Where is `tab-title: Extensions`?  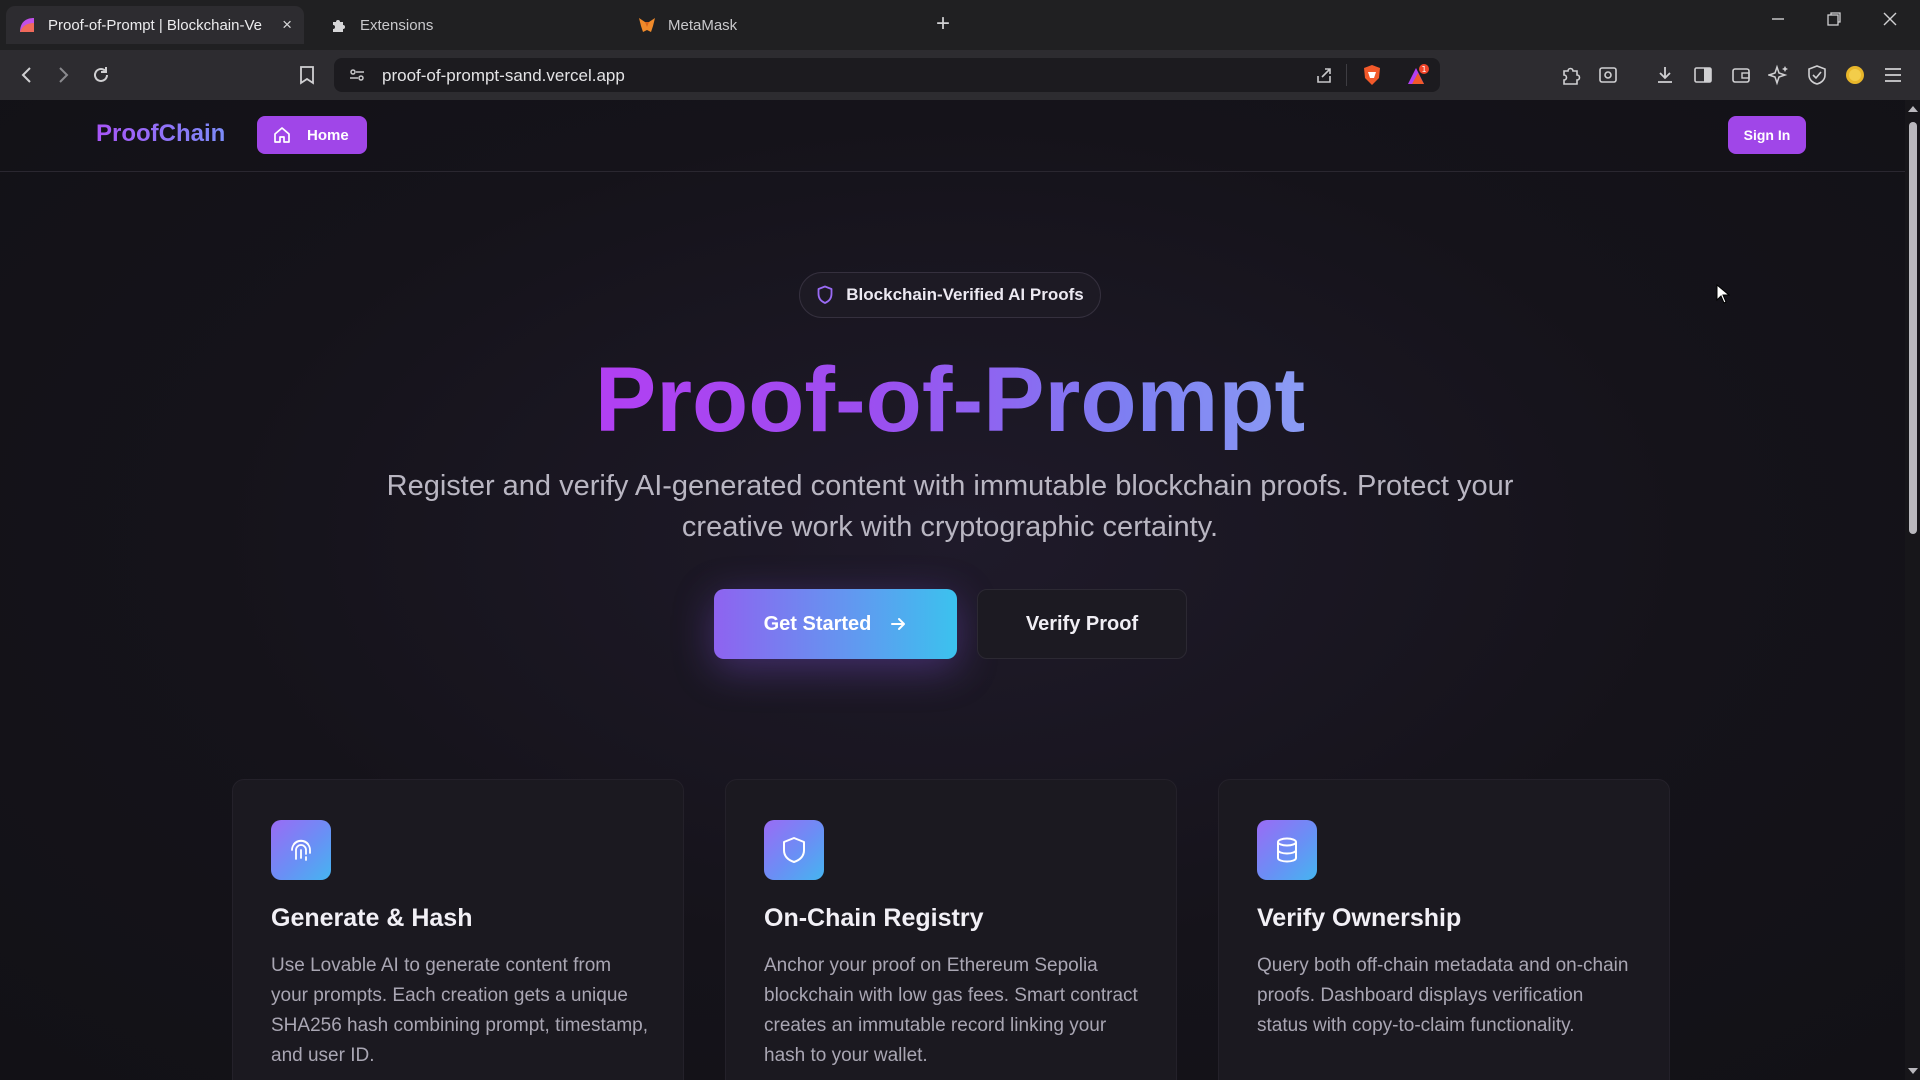
tab-title: Extensions is located at coordinates (397, 25).